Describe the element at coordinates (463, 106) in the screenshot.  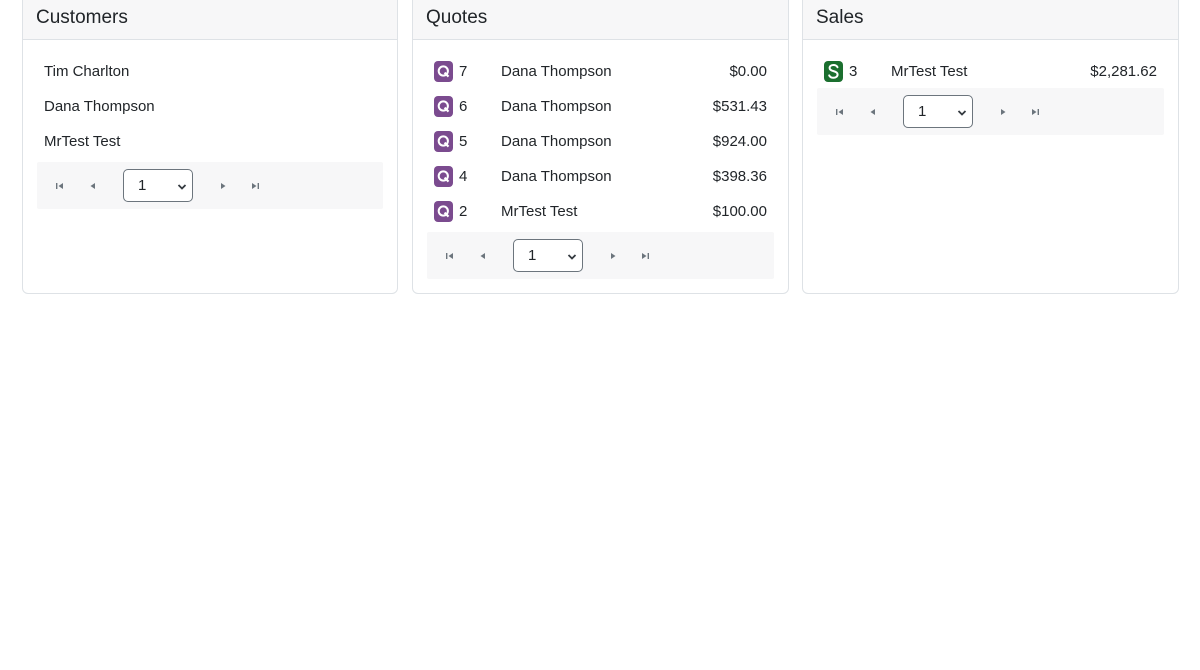
I see `quote-number: 6` at that location.